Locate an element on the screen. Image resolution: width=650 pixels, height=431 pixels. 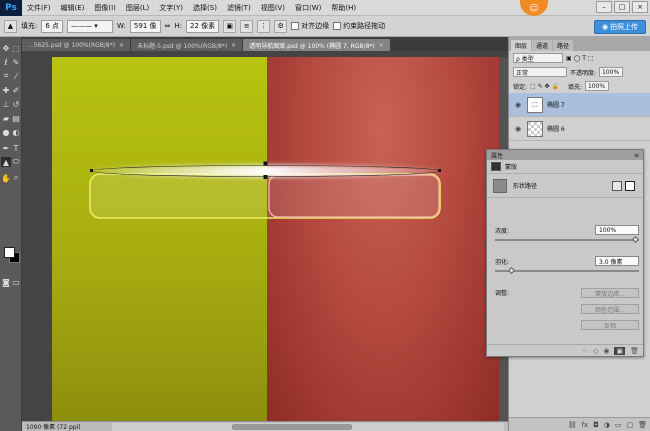
feather-field: 3.0 像素 is located at coordinates (617, 261).